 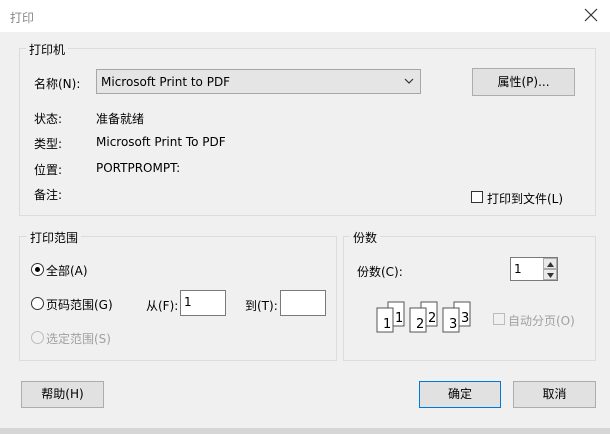 I want to click on copies-spin-up-button, so click(x=550, y=263).